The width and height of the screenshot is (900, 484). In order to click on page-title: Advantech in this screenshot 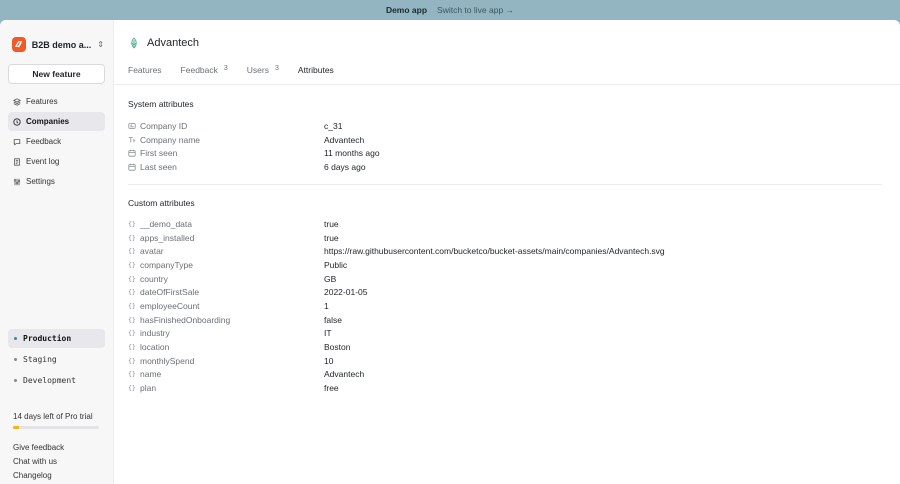, I will do `click(173, 43)`.